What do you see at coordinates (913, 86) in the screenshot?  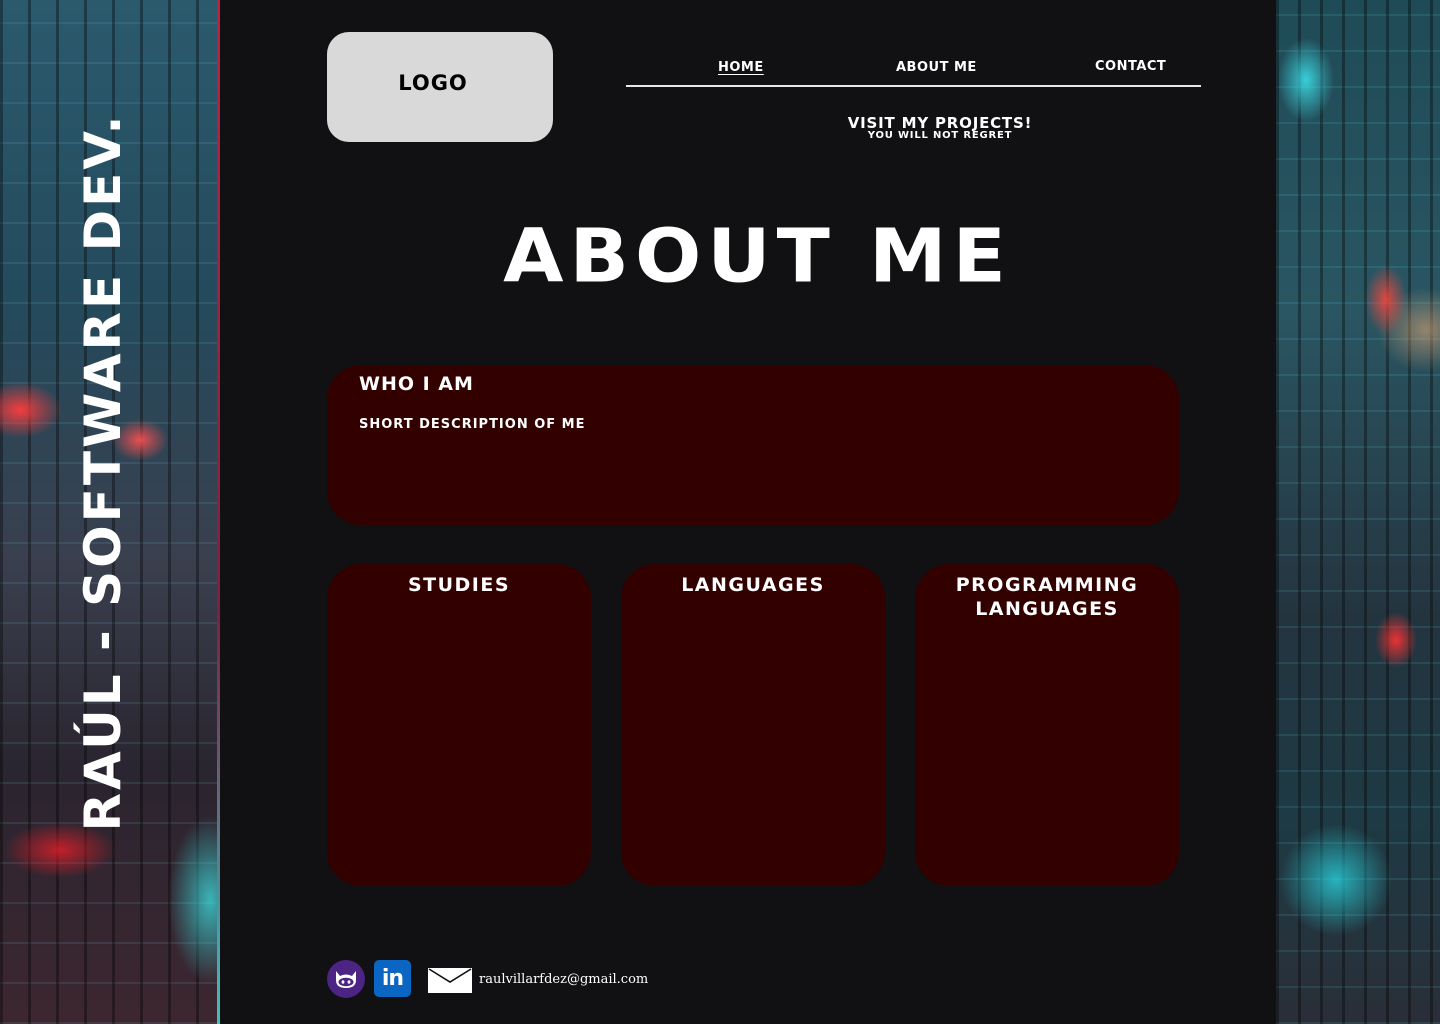 I see `nav-divider` at bounding box center [913, 86].